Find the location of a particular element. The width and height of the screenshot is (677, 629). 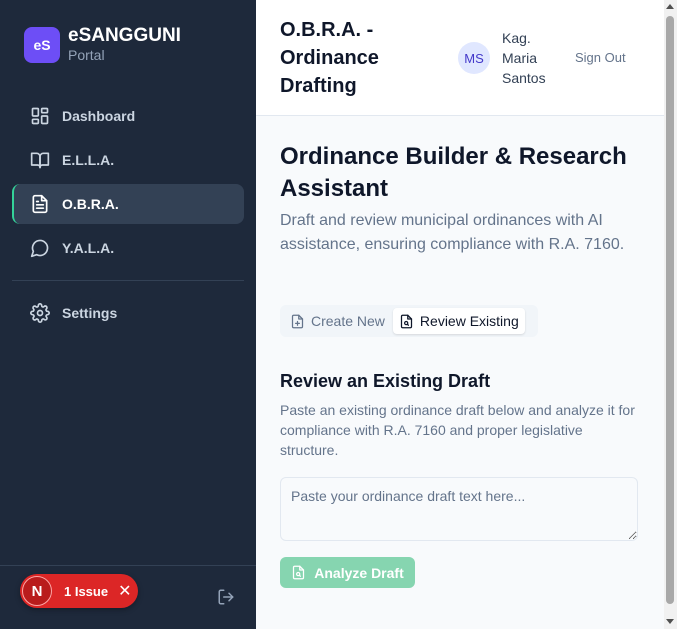

scroll-up-arrow-icon is located at coordinates (670, 6).